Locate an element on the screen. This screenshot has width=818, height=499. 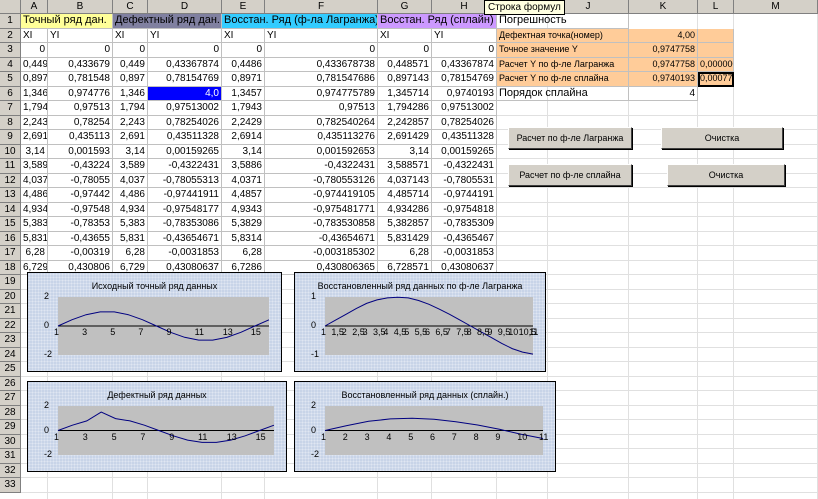
row-header: 32 is located at coordinates (10, 470).